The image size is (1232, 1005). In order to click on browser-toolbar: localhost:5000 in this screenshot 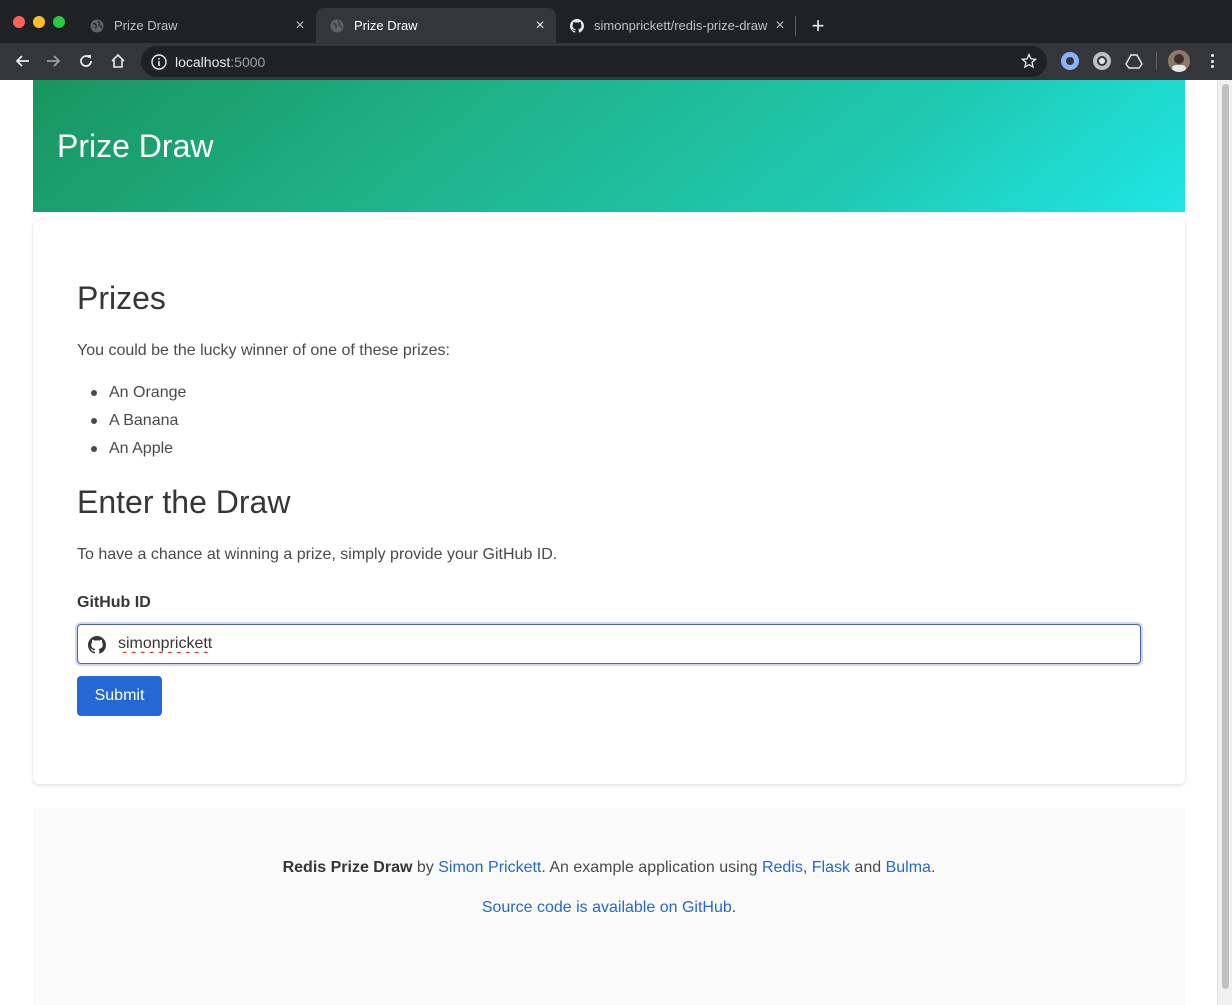, I will do `click(616, 61)`.